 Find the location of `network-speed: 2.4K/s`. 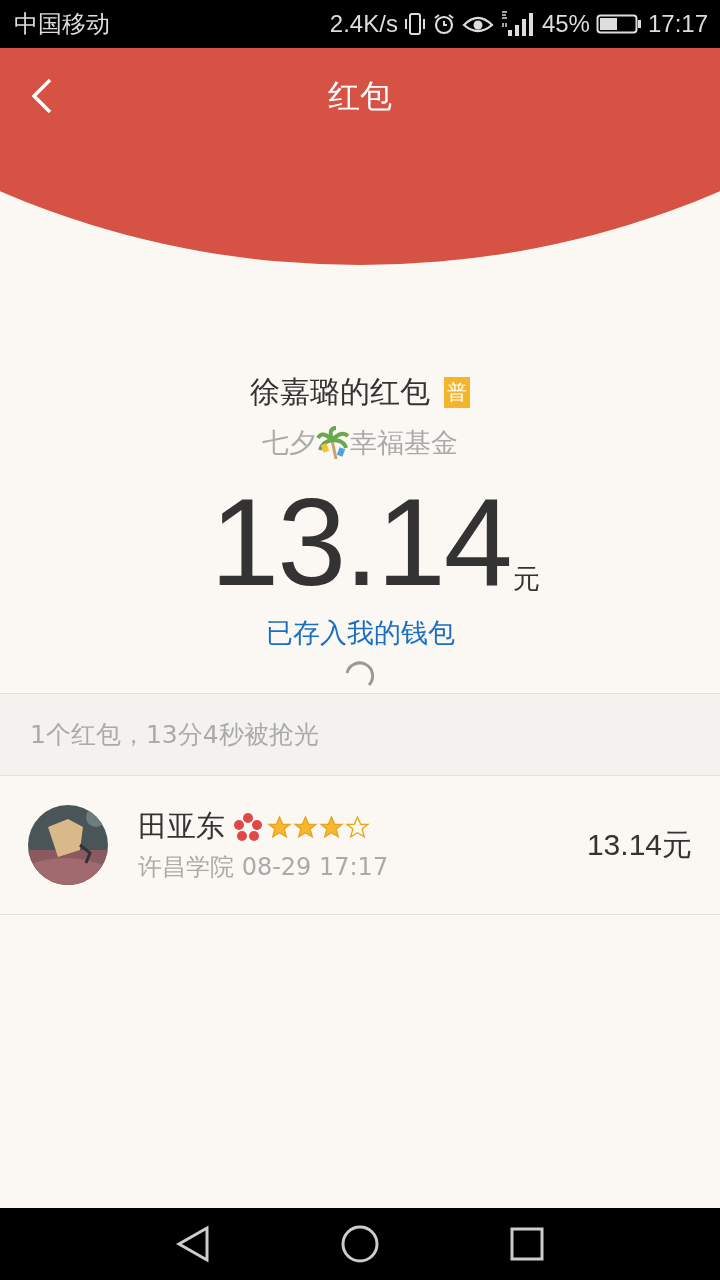

network-speed: 2.4K/s is located at coordinates (363, 24).